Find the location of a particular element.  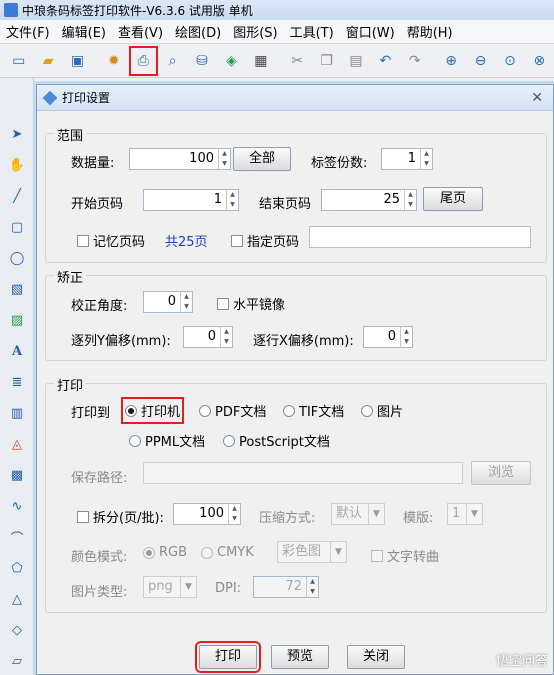

print-icon: ⎙ is located at coordinates (143, 60).